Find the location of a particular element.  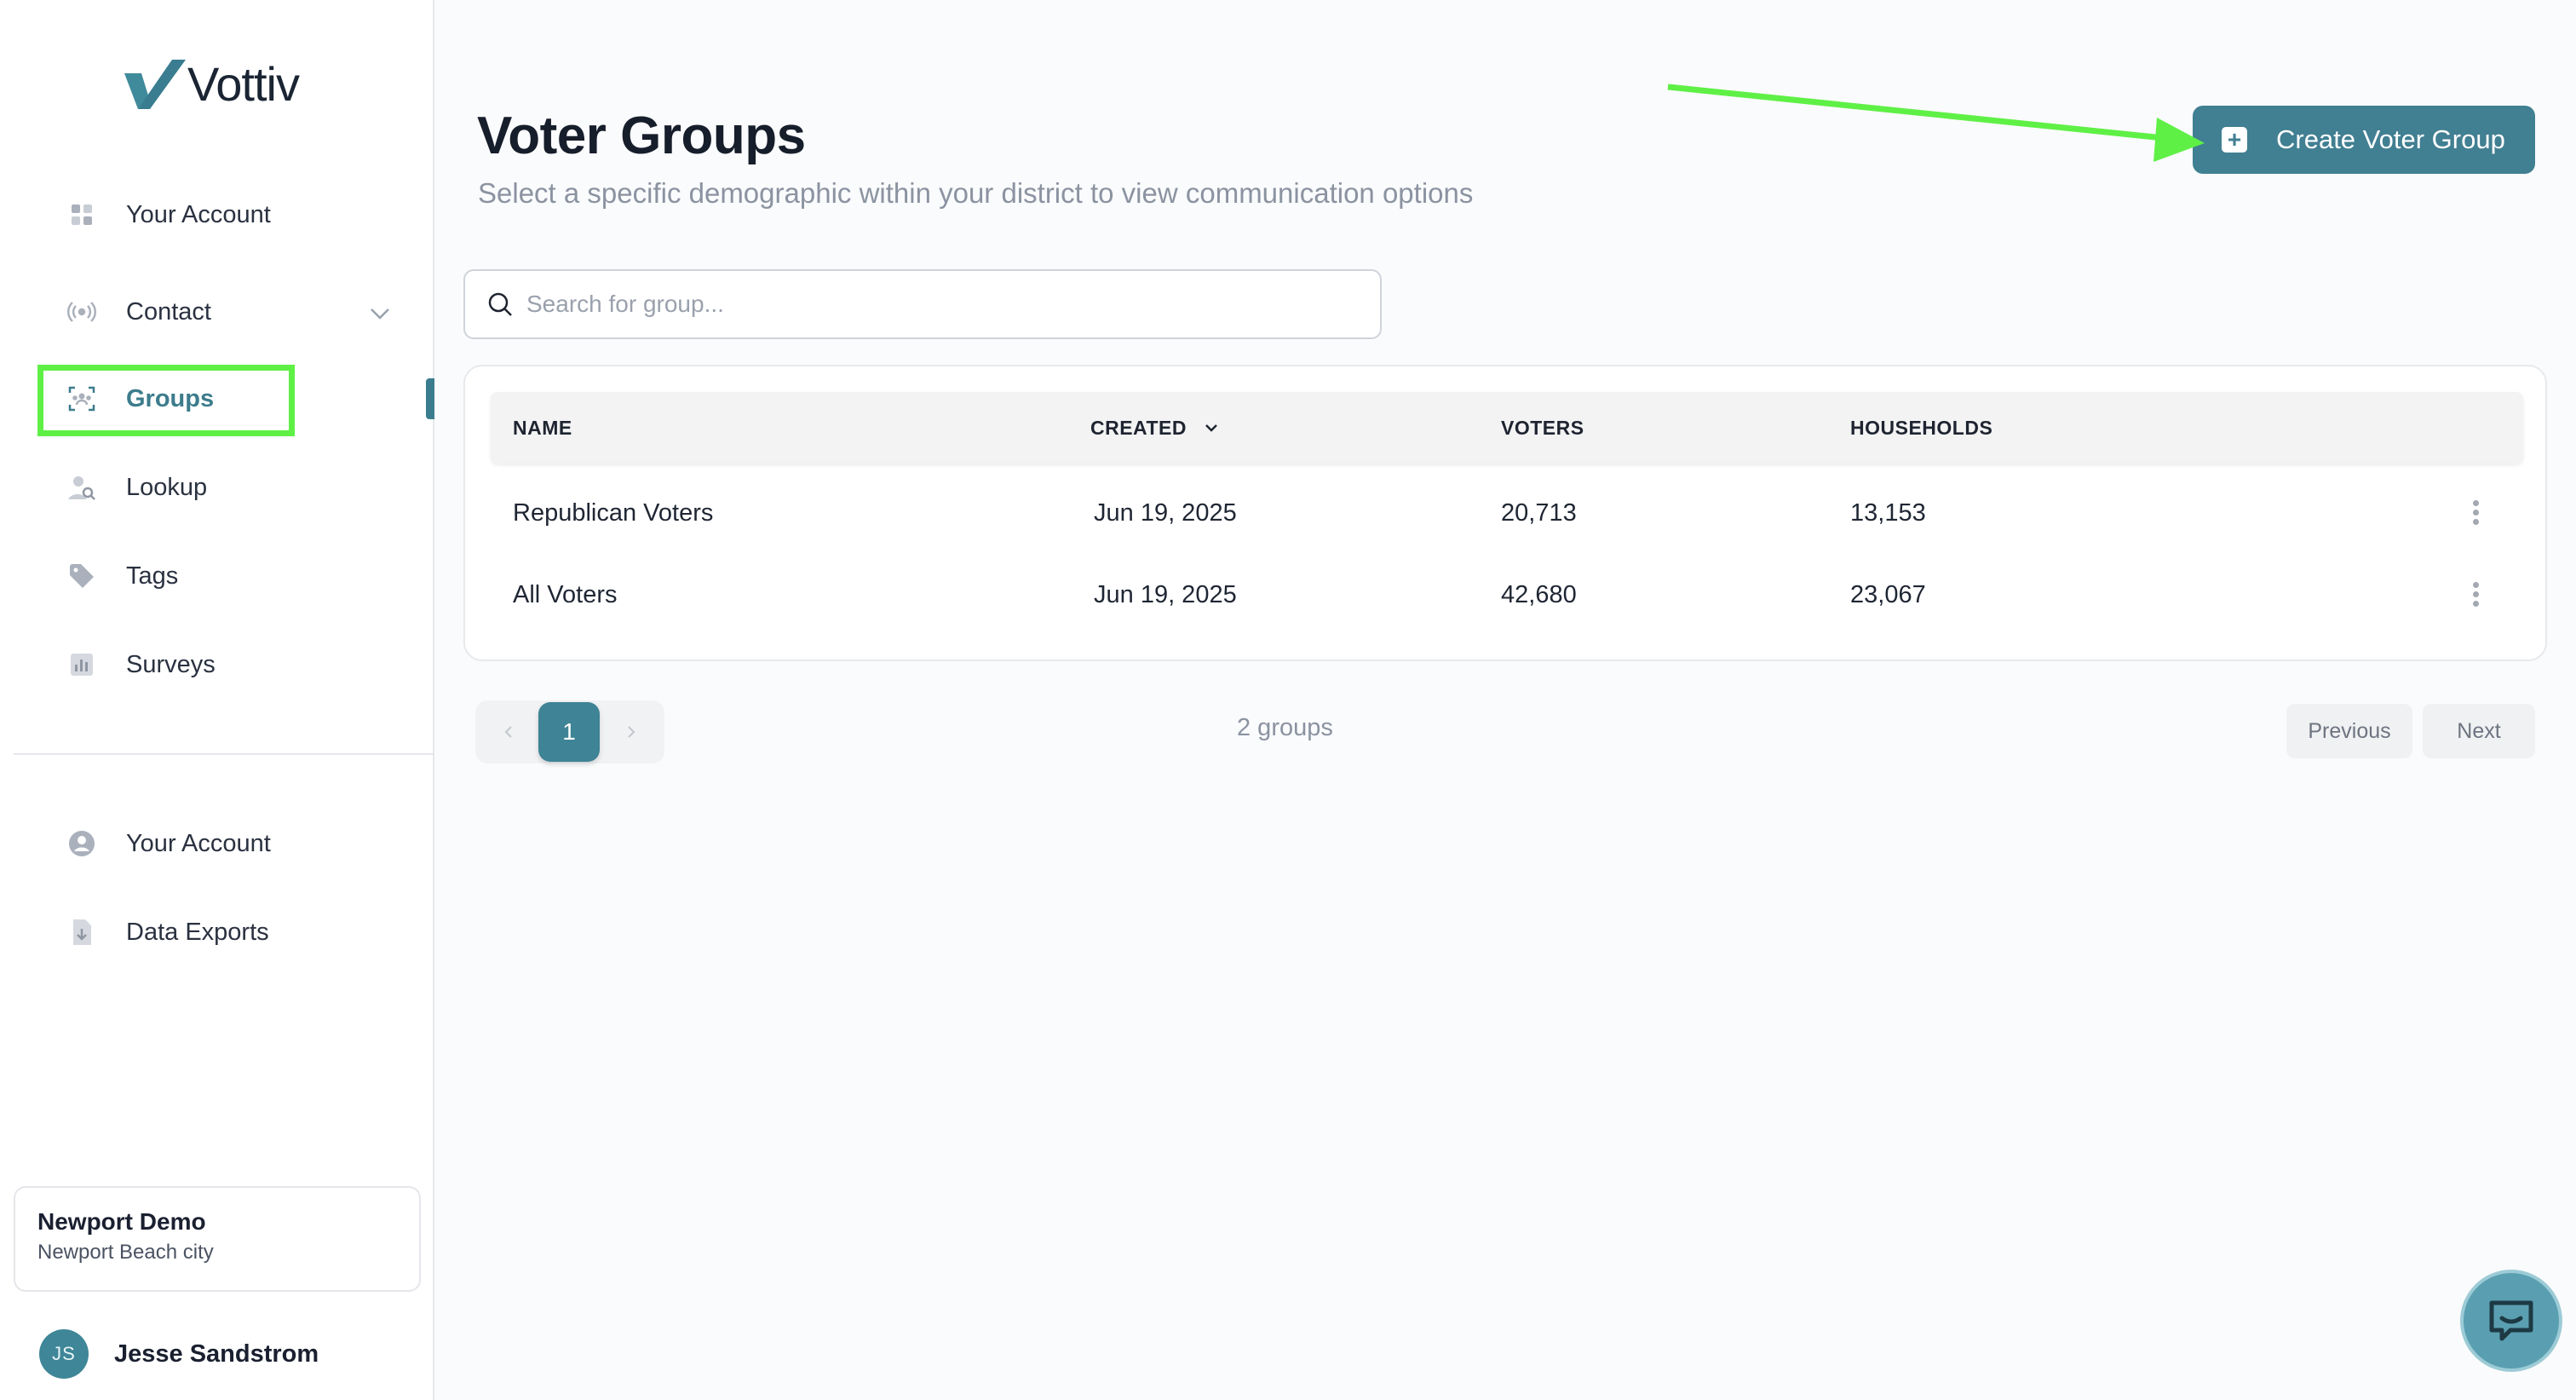

dashboard-grid-icon is located at coordinates (82, 215).